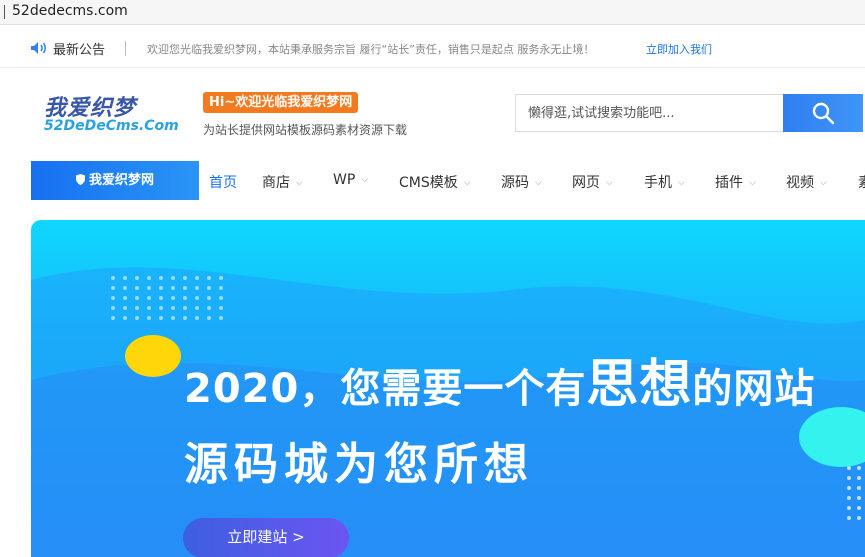 Image resolution: width=865 pixels, height=557 pixels. What do you see at coordinates (806, 182) in the screenshot?
I see `nav-item-video: 视频 ⌵` at bounding box center [806, 182].